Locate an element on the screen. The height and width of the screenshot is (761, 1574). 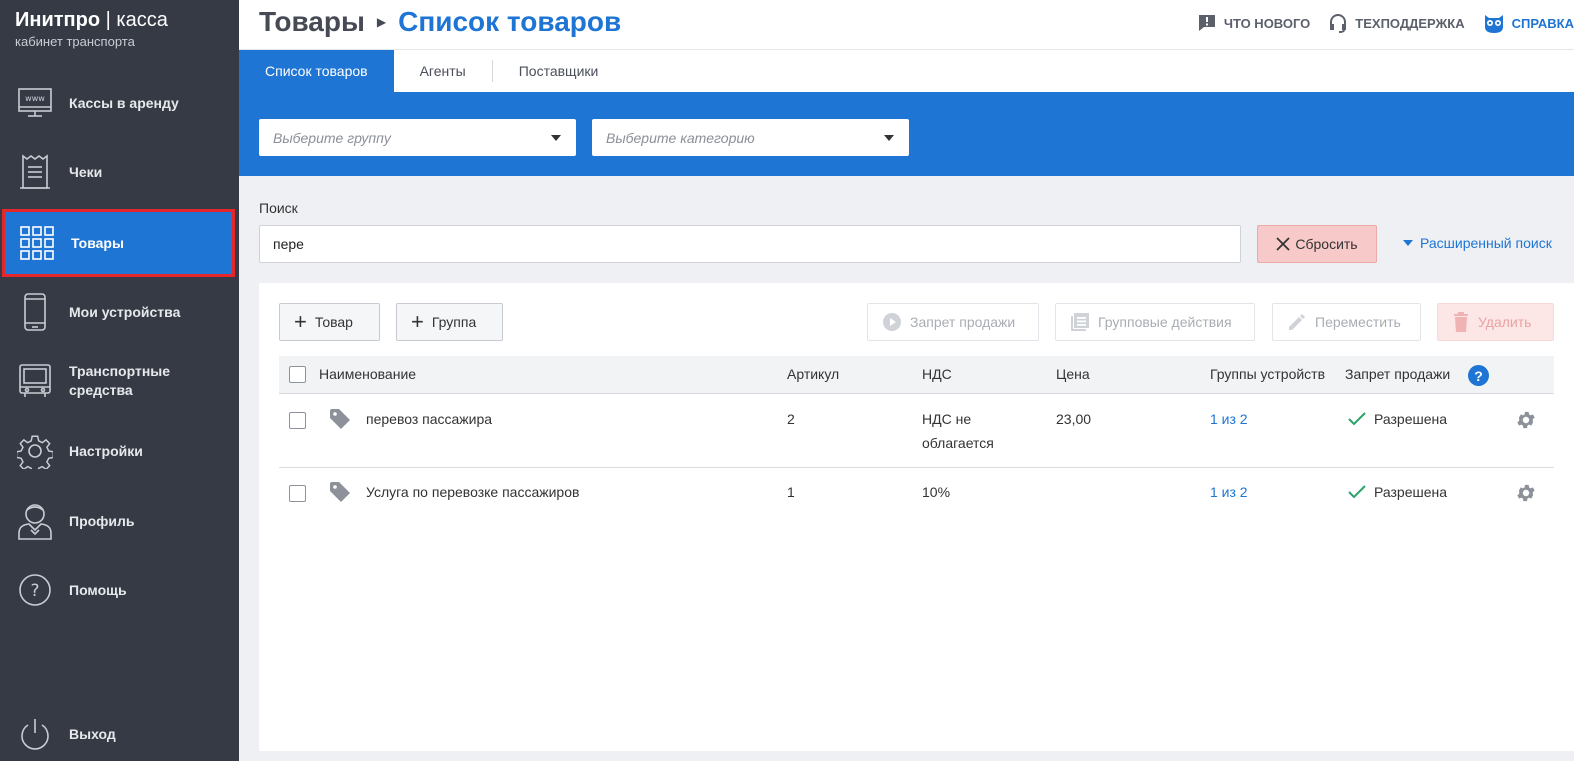
brand-subtitle: кабинет транспорта is located at coordinates (75, 41).